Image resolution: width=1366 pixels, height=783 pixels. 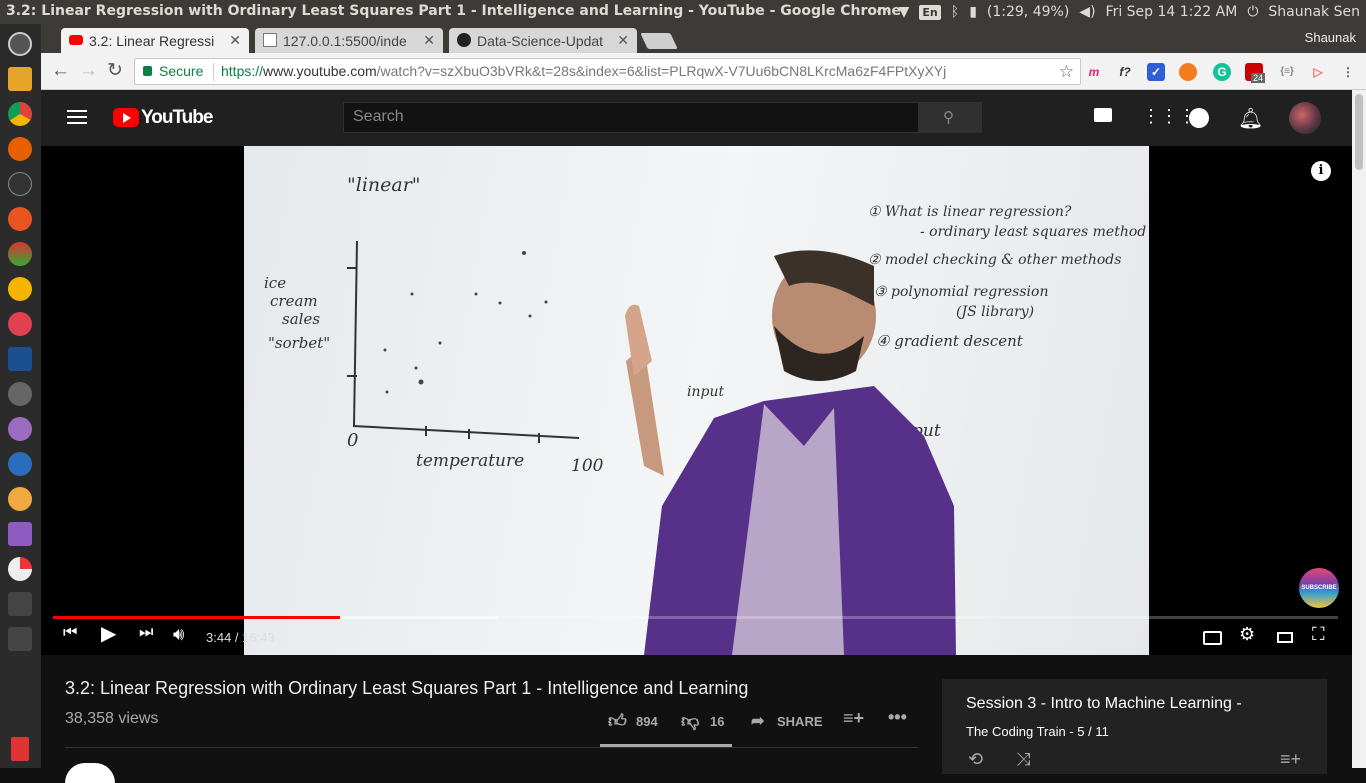 I want to click on power-icon: ⏻, so click(x=1252, y=12).